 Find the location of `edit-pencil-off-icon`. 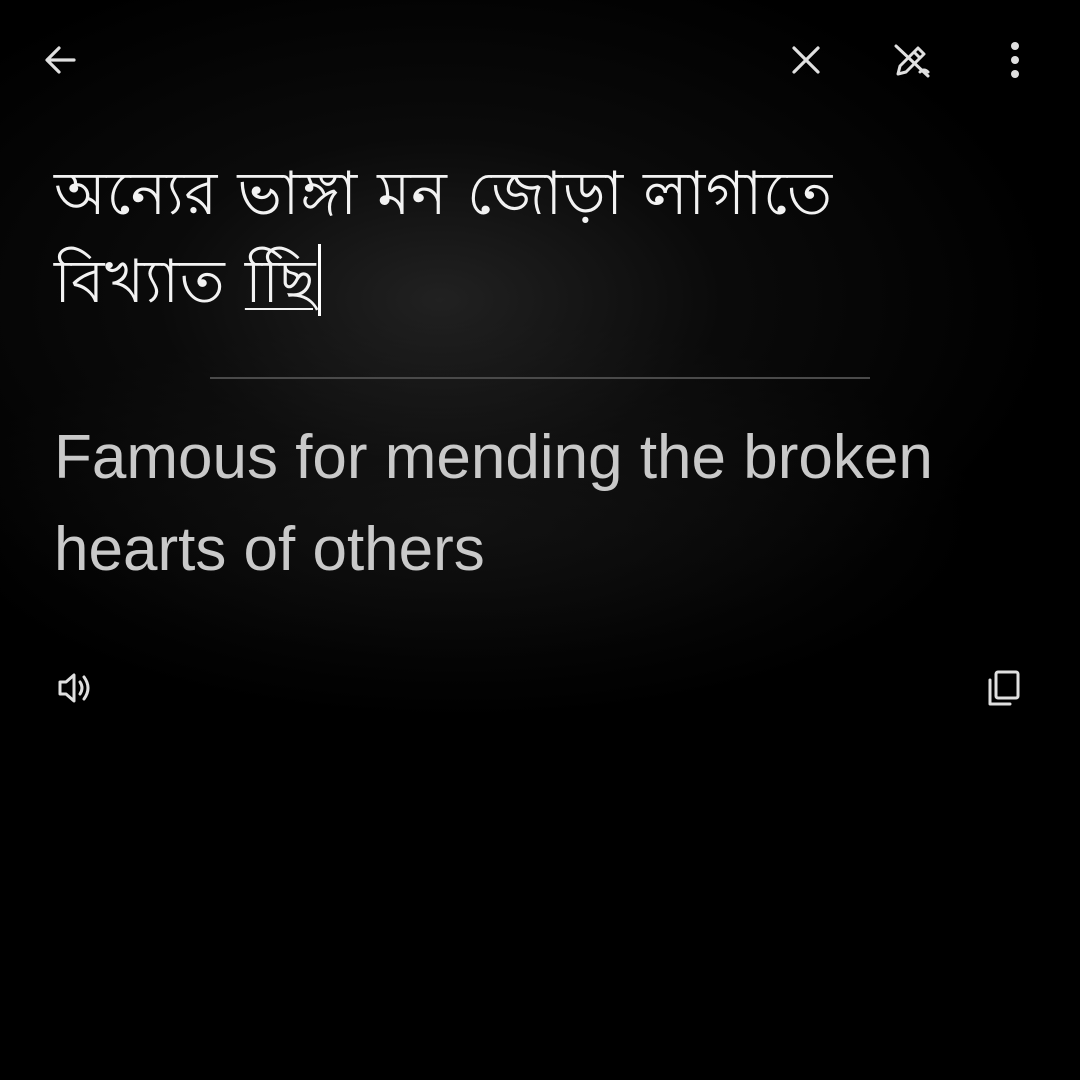

edit-pencil-off-icon is located at coordinates (912, 61).